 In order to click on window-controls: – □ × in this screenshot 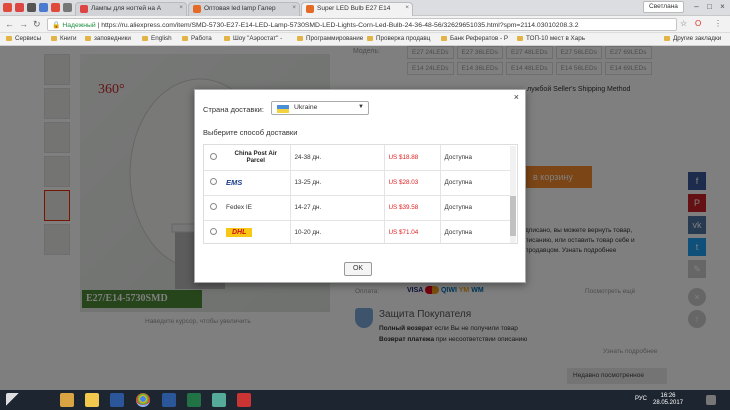, I will do `click(709, 7)`.